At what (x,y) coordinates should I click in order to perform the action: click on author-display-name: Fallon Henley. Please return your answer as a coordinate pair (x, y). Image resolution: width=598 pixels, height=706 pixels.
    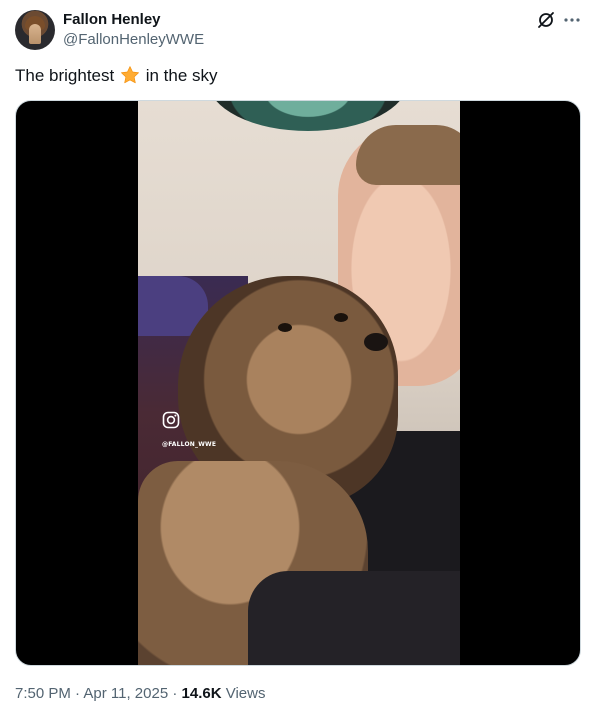
    Looking at the image, I should click on (112, 20).